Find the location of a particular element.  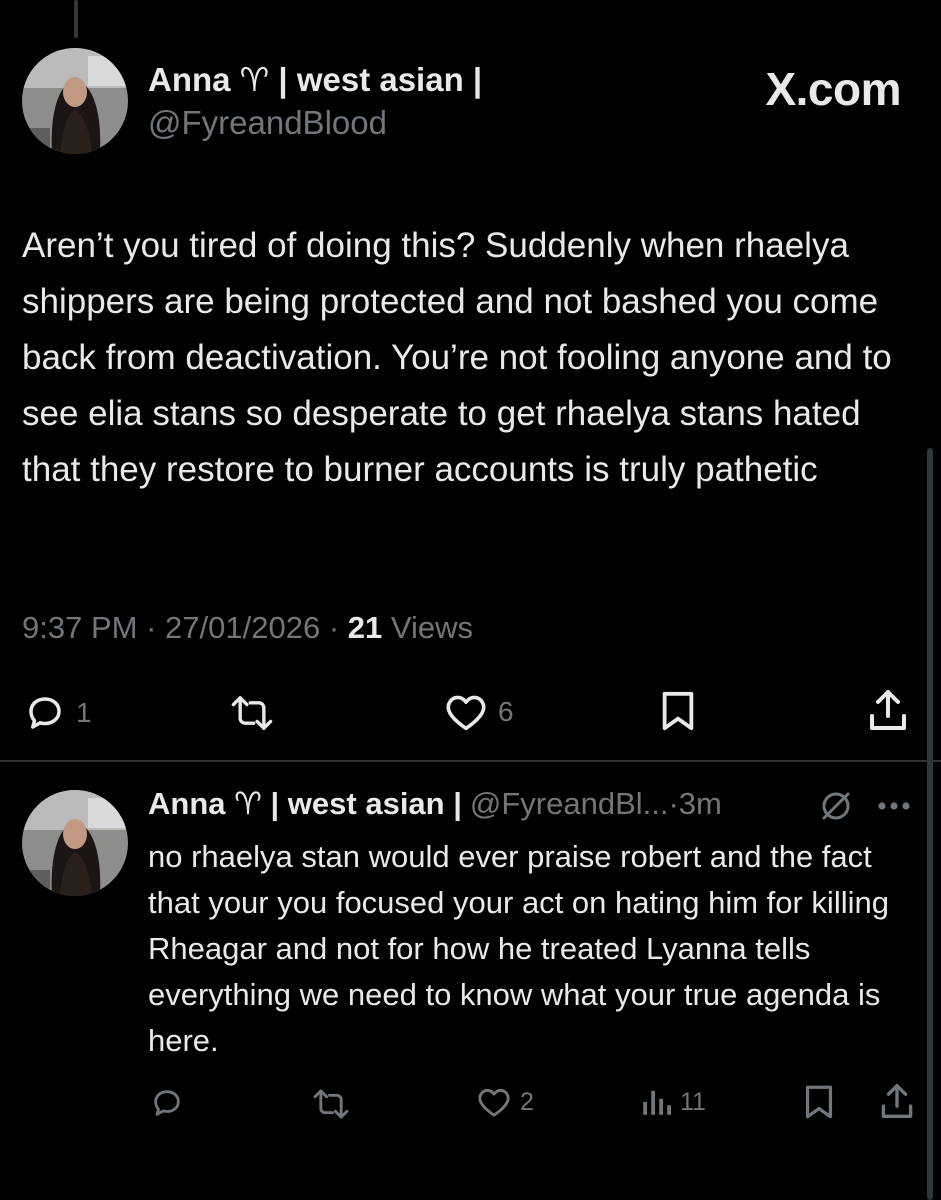

repost-button is located at coordinates (252, 713).